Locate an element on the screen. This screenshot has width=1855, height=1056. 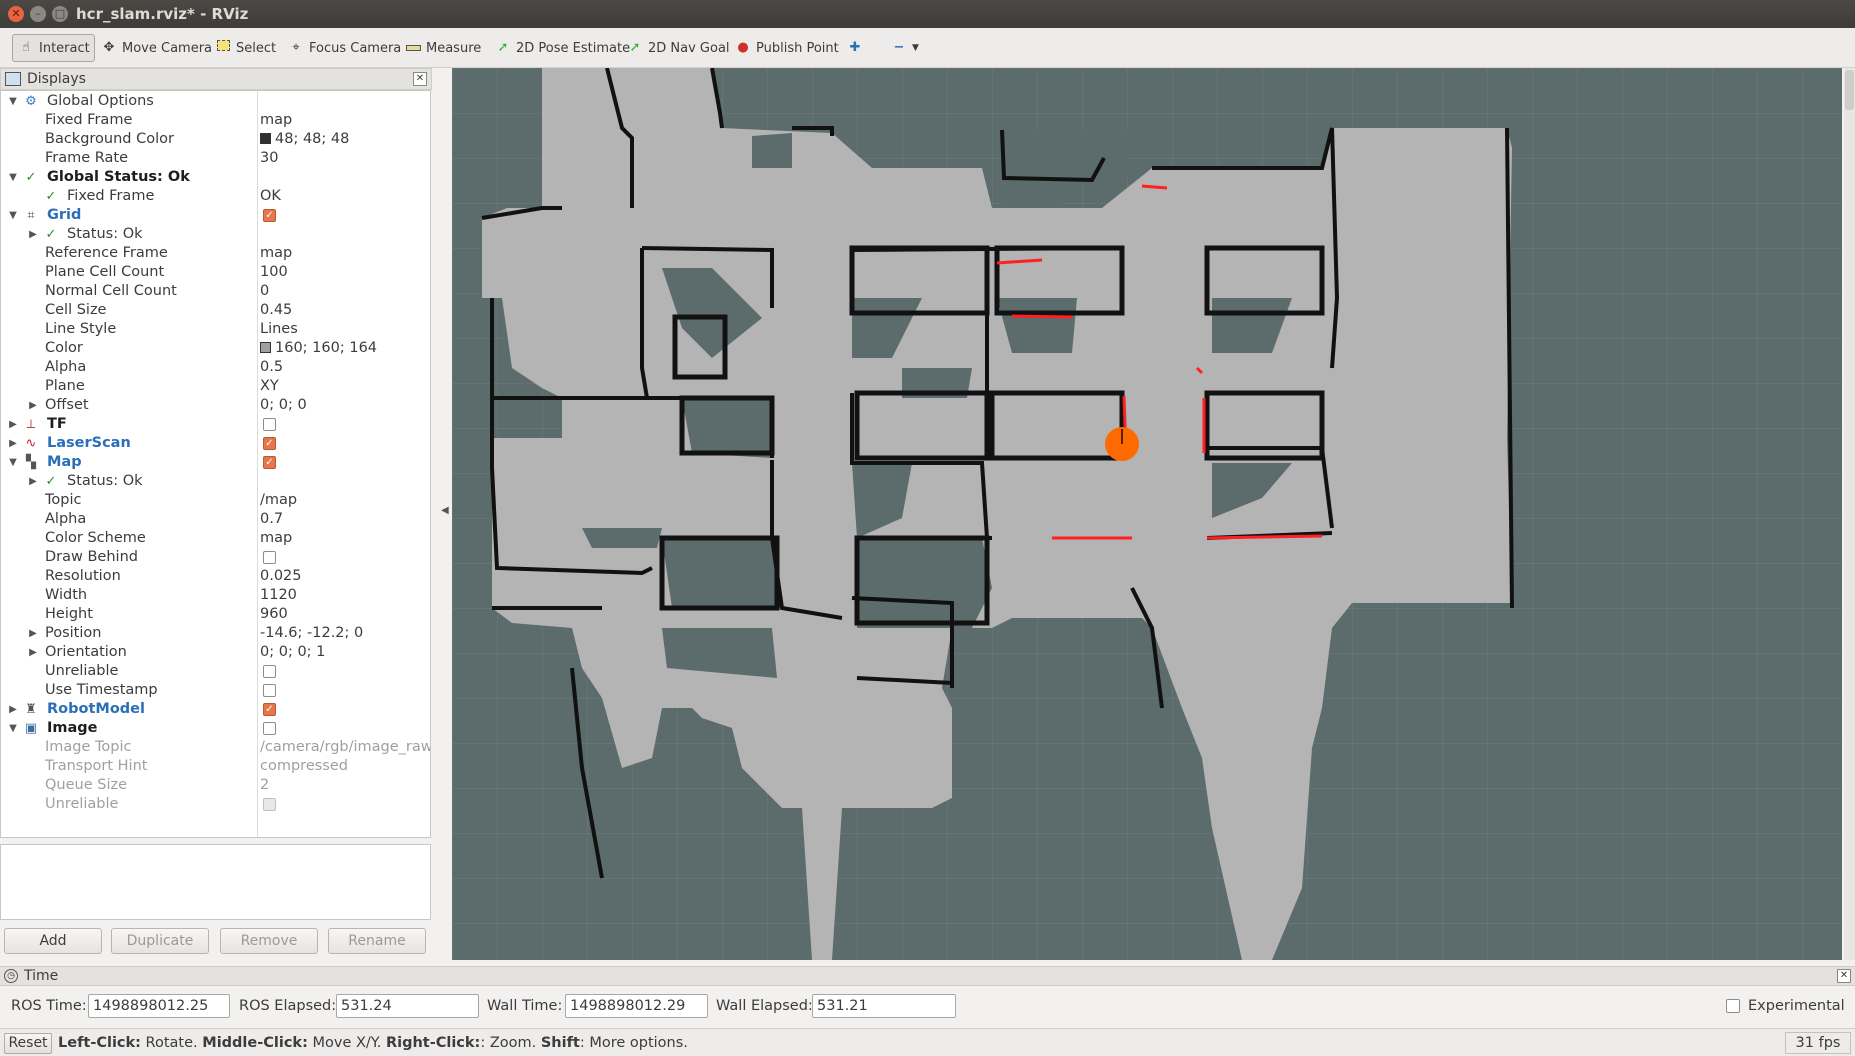
tree-row-line-style: Line Style Lines is located at coordinates (215, 329).